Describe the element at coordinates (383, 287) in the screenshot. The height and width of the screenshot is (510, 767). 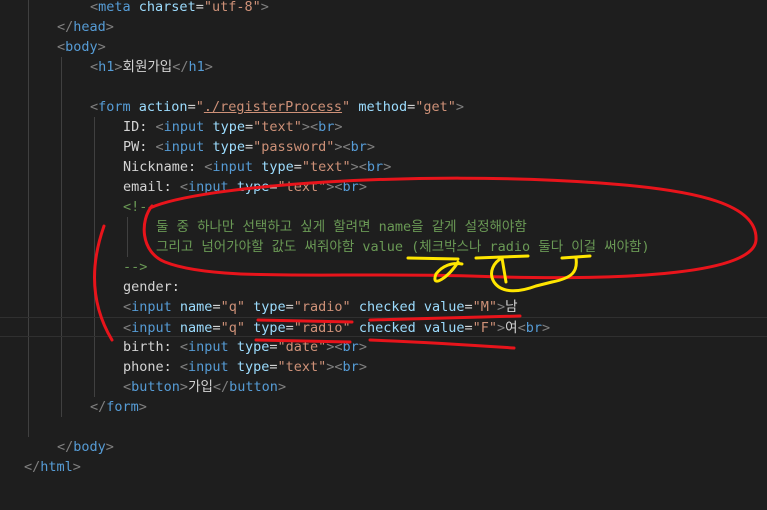
I see `code-line: gender:` at that location.